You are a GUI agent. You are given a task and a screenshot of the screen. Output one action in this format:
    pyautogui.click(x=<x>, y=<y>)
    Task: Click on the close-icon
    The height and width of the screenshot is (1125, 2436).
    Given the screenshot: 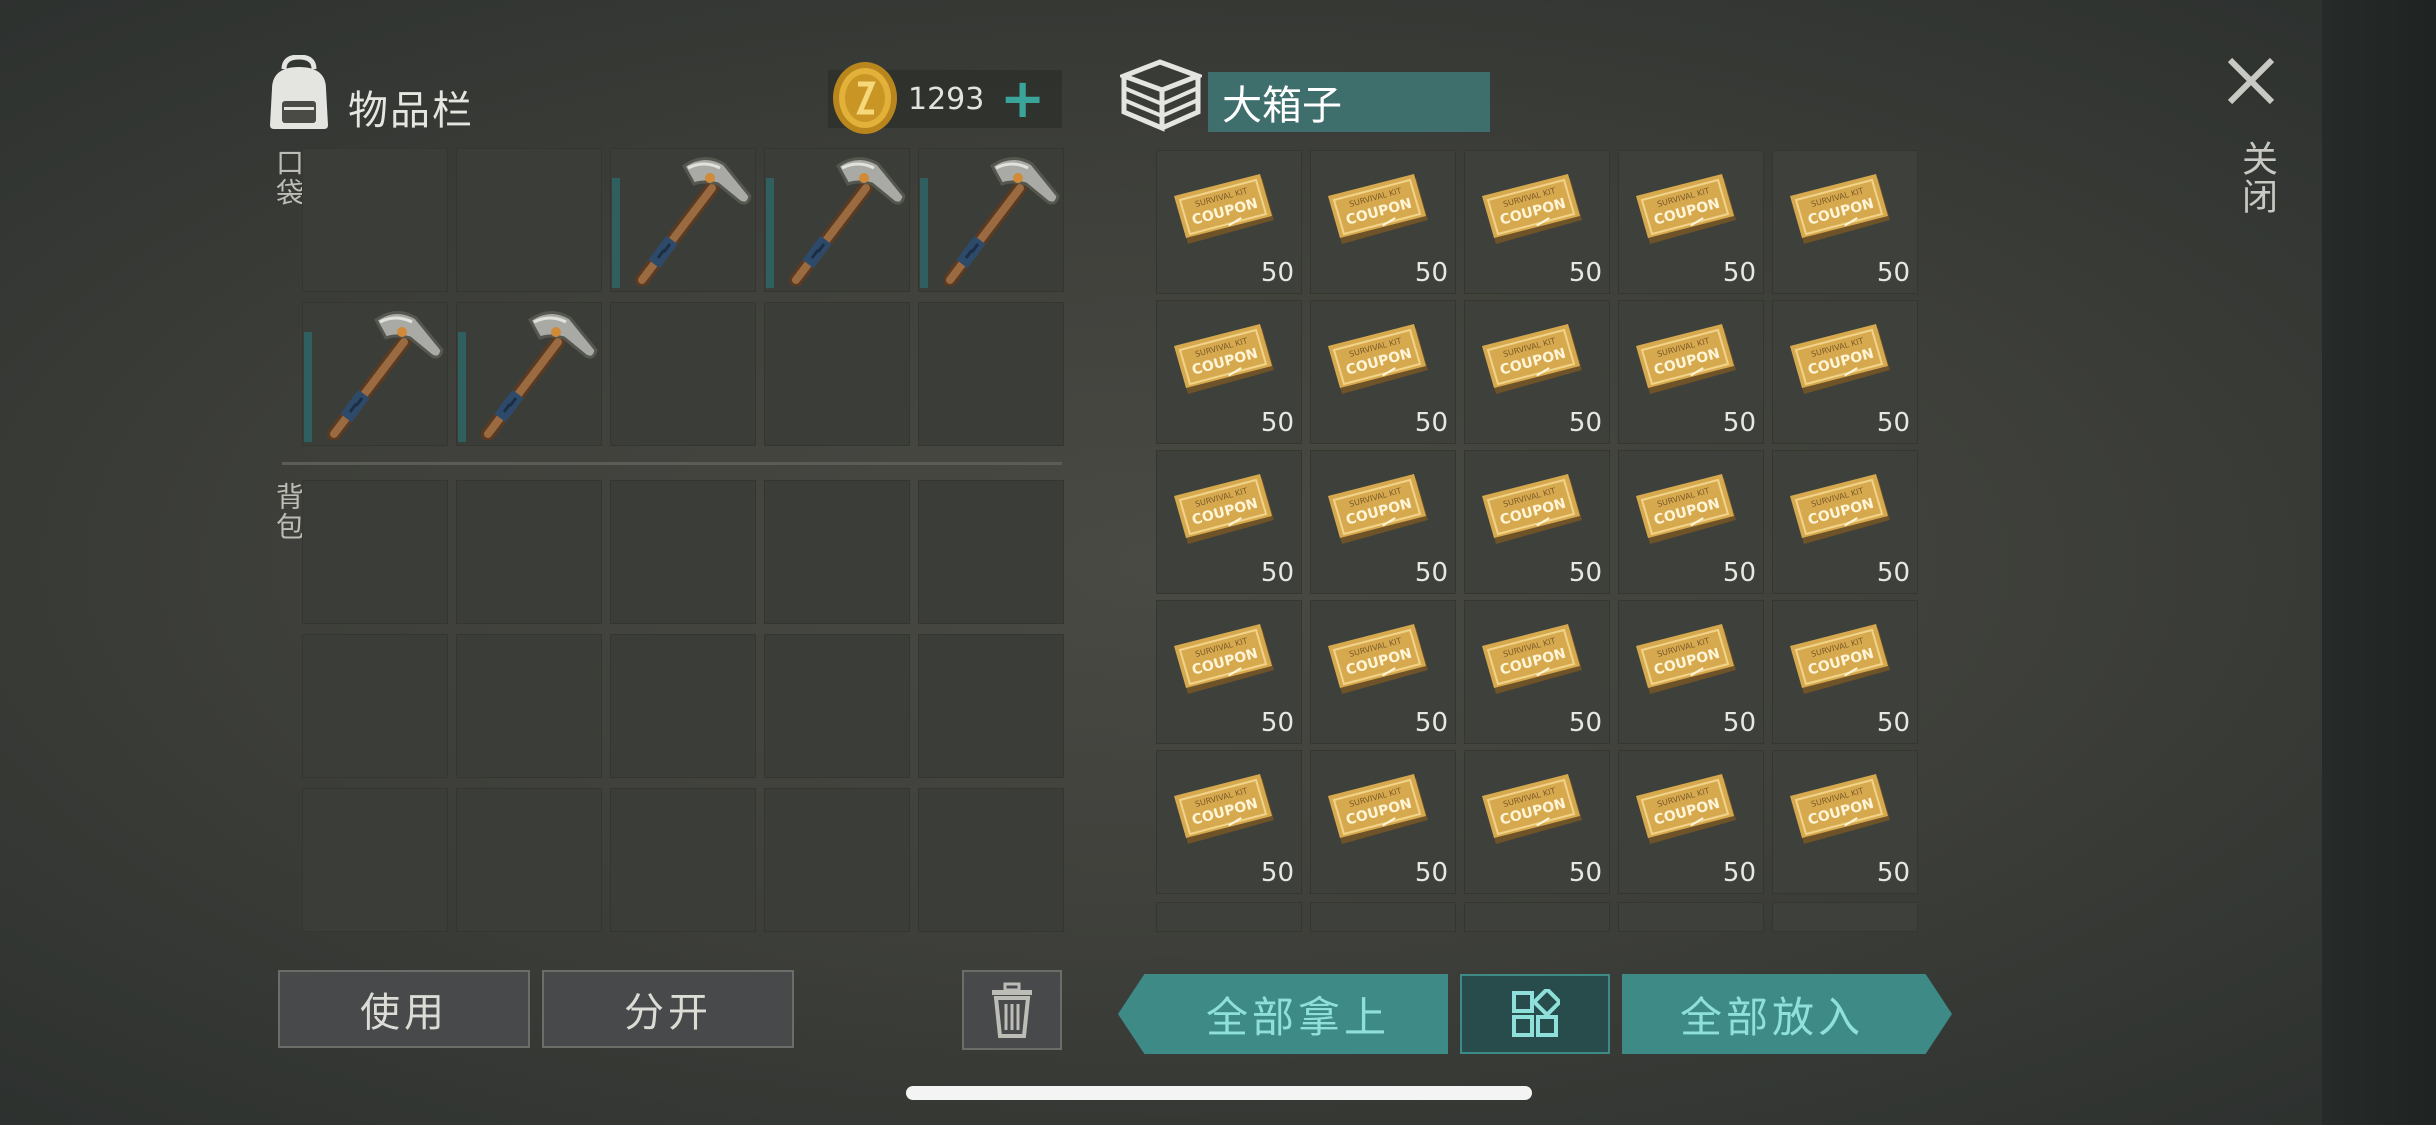 What is the action you would take?
    pyautogui.click(x=2251, y=81)
    